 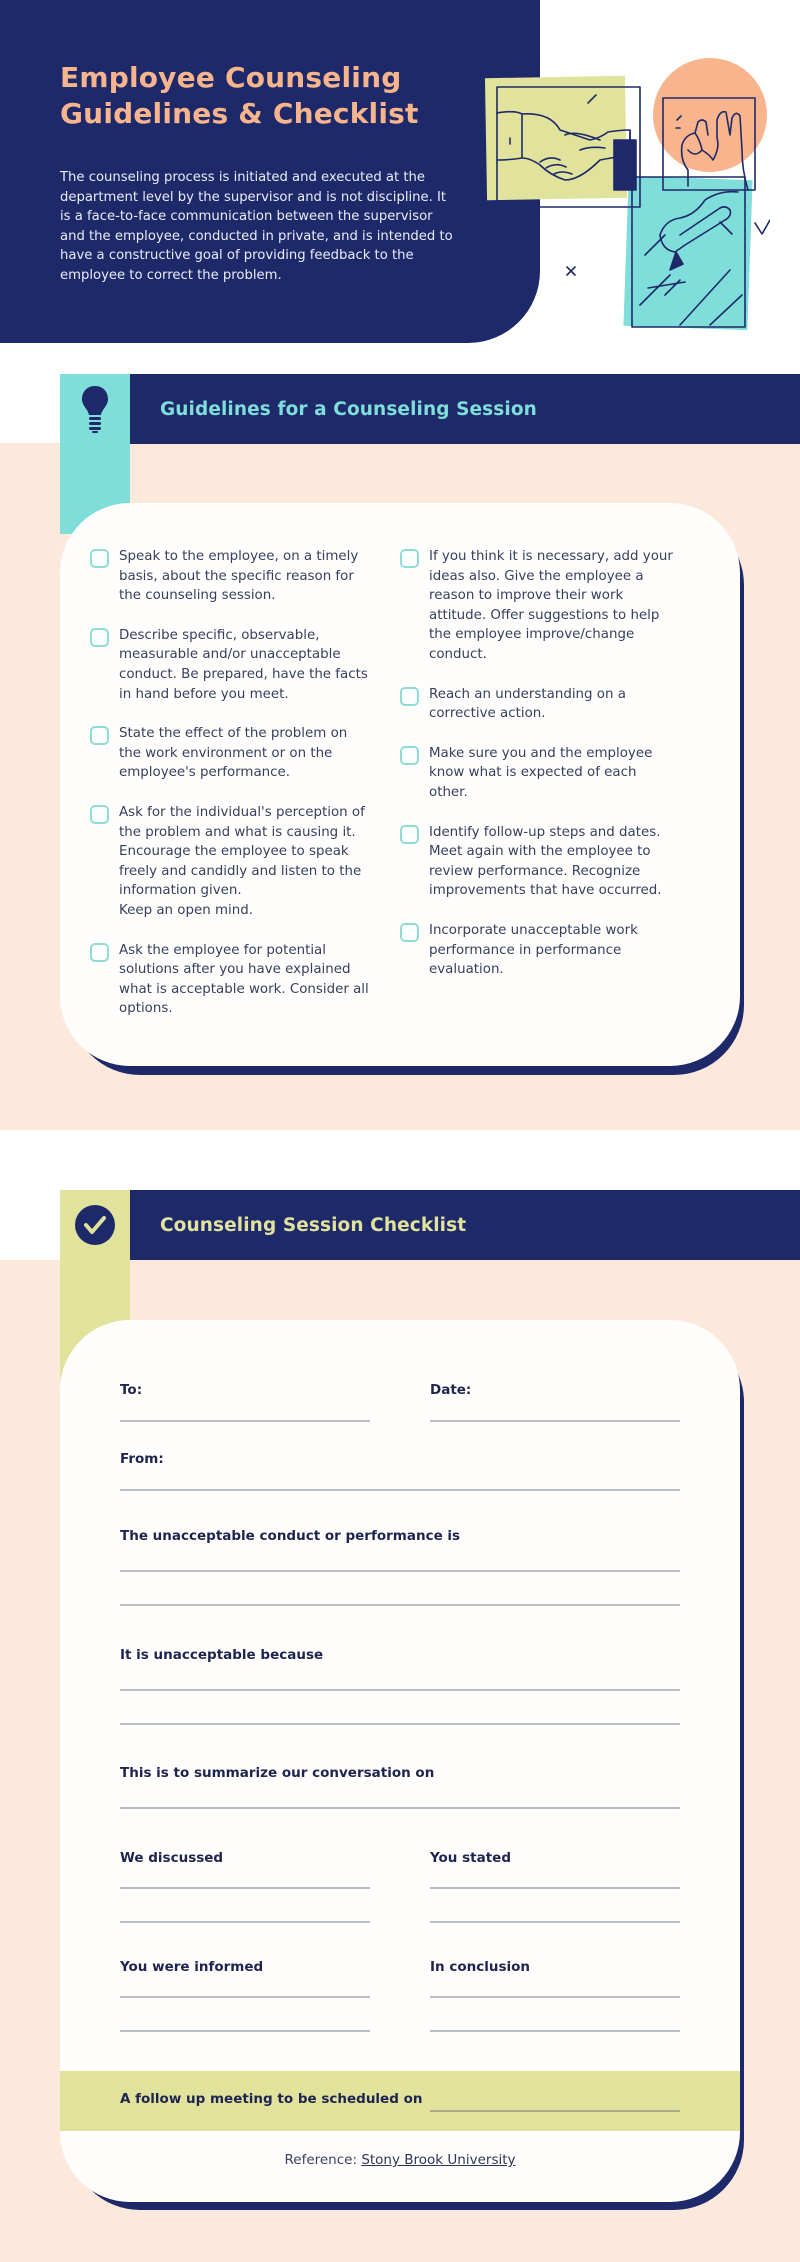 I want to click on summarize-field, so click(x=400, y=1808).